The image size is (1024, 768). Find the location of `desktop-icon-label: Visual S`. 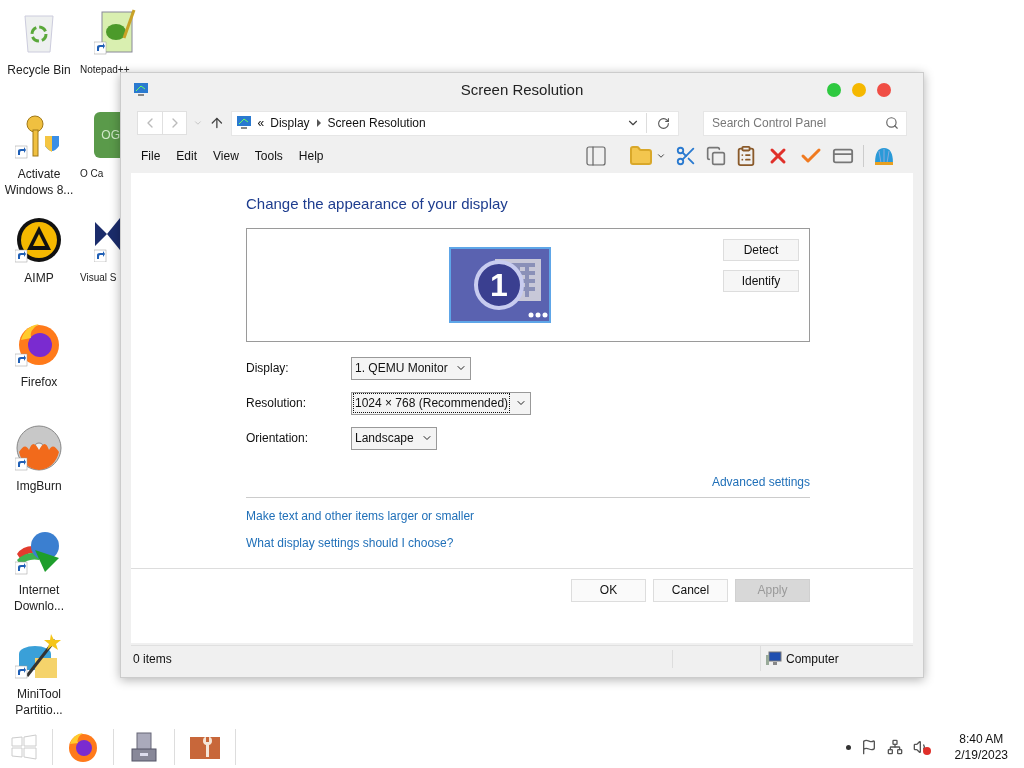

desktop-icon-label: Visual S is located at coordinates (98, 278).